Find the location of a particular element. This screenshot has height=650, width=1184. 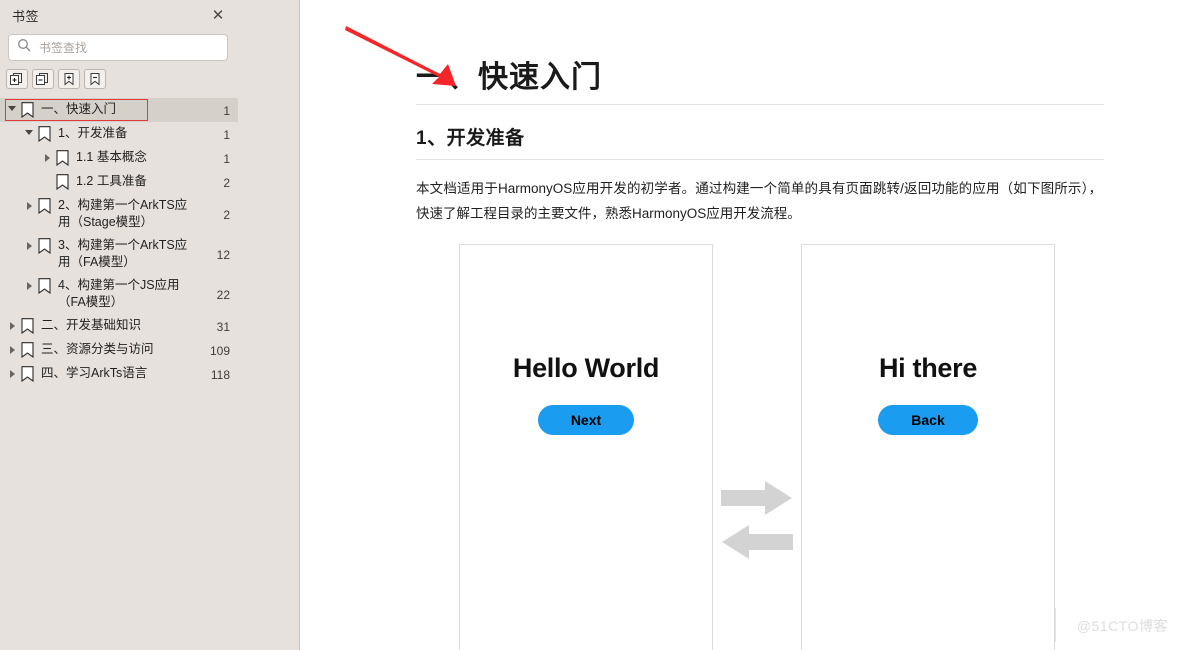

search-icon is located at coordinates (24, 47).